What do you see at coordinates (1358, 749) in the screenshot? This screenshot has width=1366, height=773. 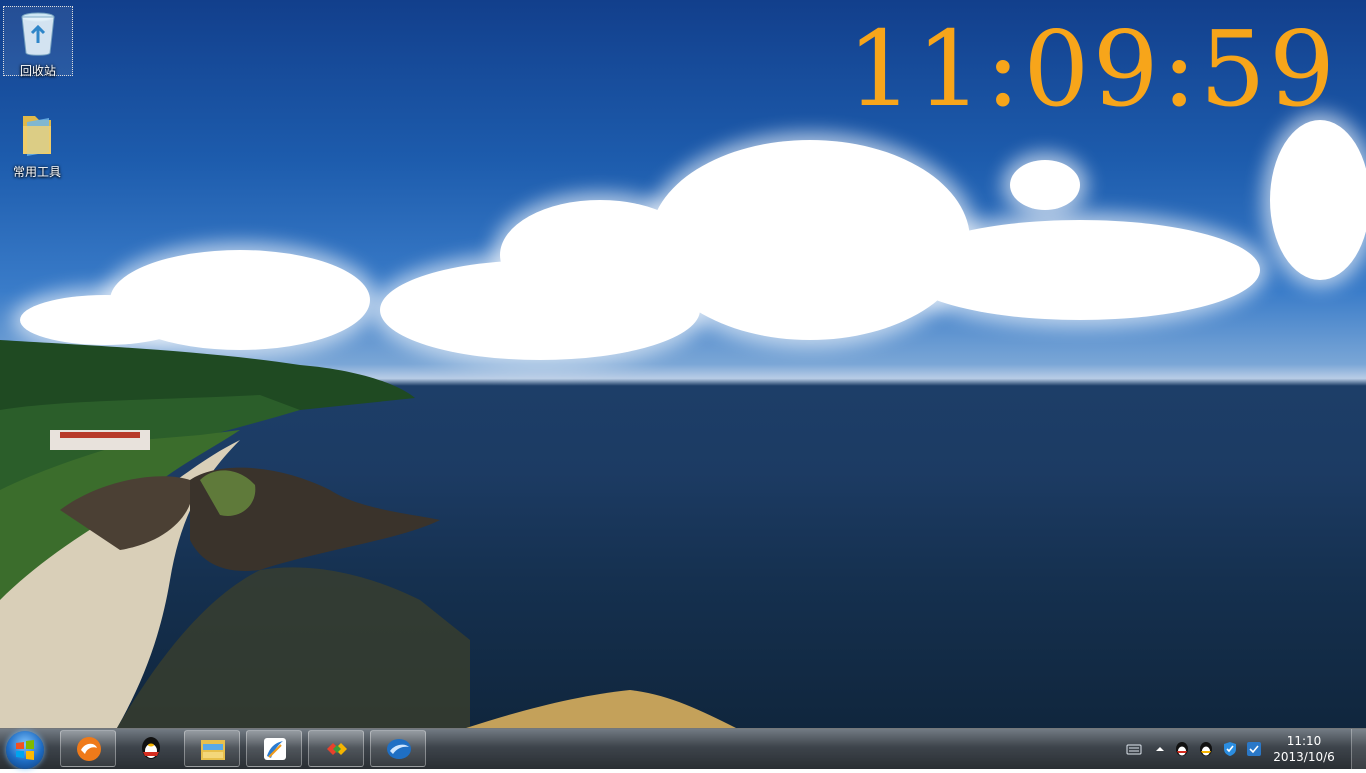 I see `show-desktop-button` at bounding box center [1358, 749].